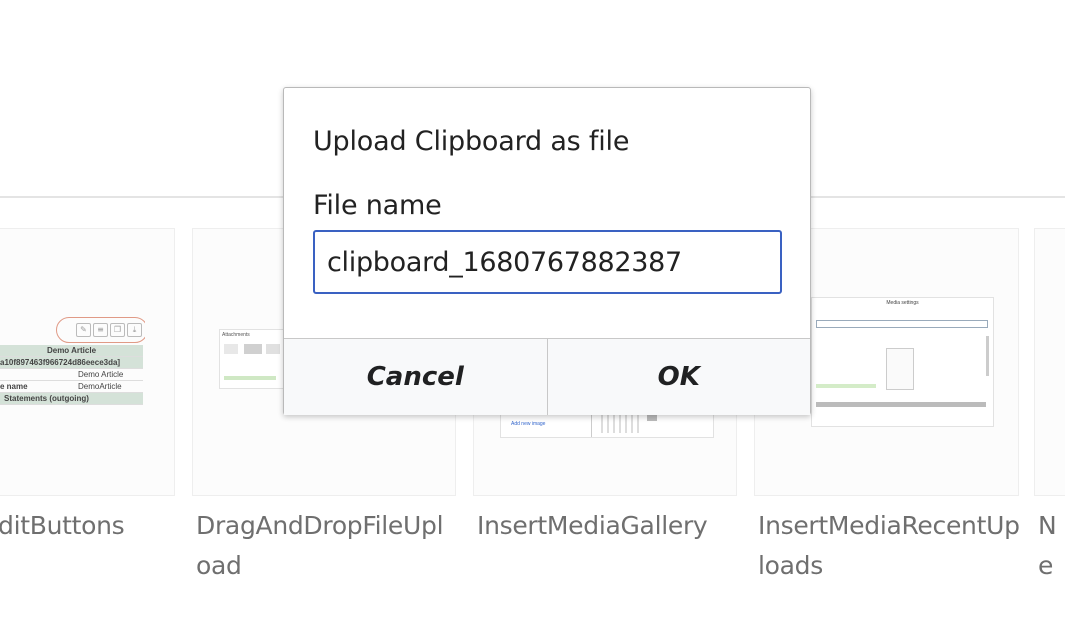 This screenshot has width=1065, height=623. What do you see at coordinates (14, 386) in the screenshot?
I see `table-cell: e name` at bounding box center [14, 386].